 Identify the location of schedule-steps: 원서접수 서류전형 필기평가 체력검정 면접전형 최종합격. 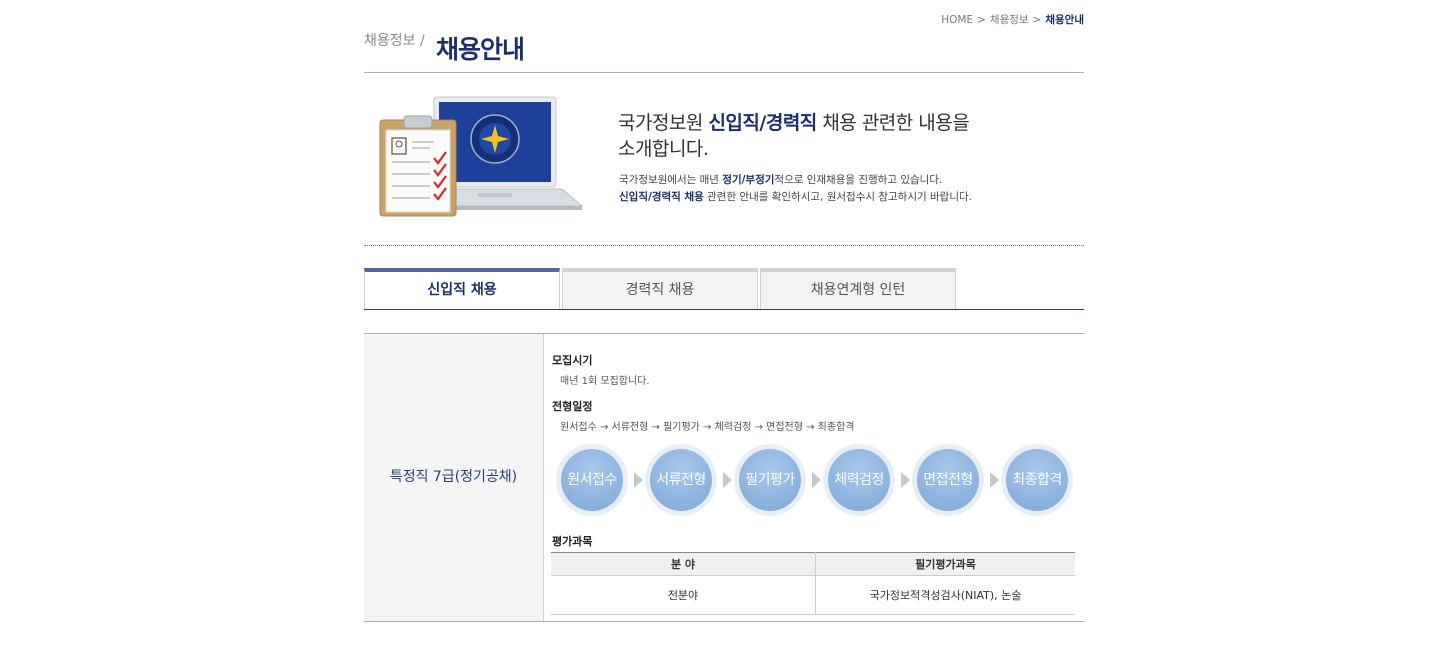
(816, 480).